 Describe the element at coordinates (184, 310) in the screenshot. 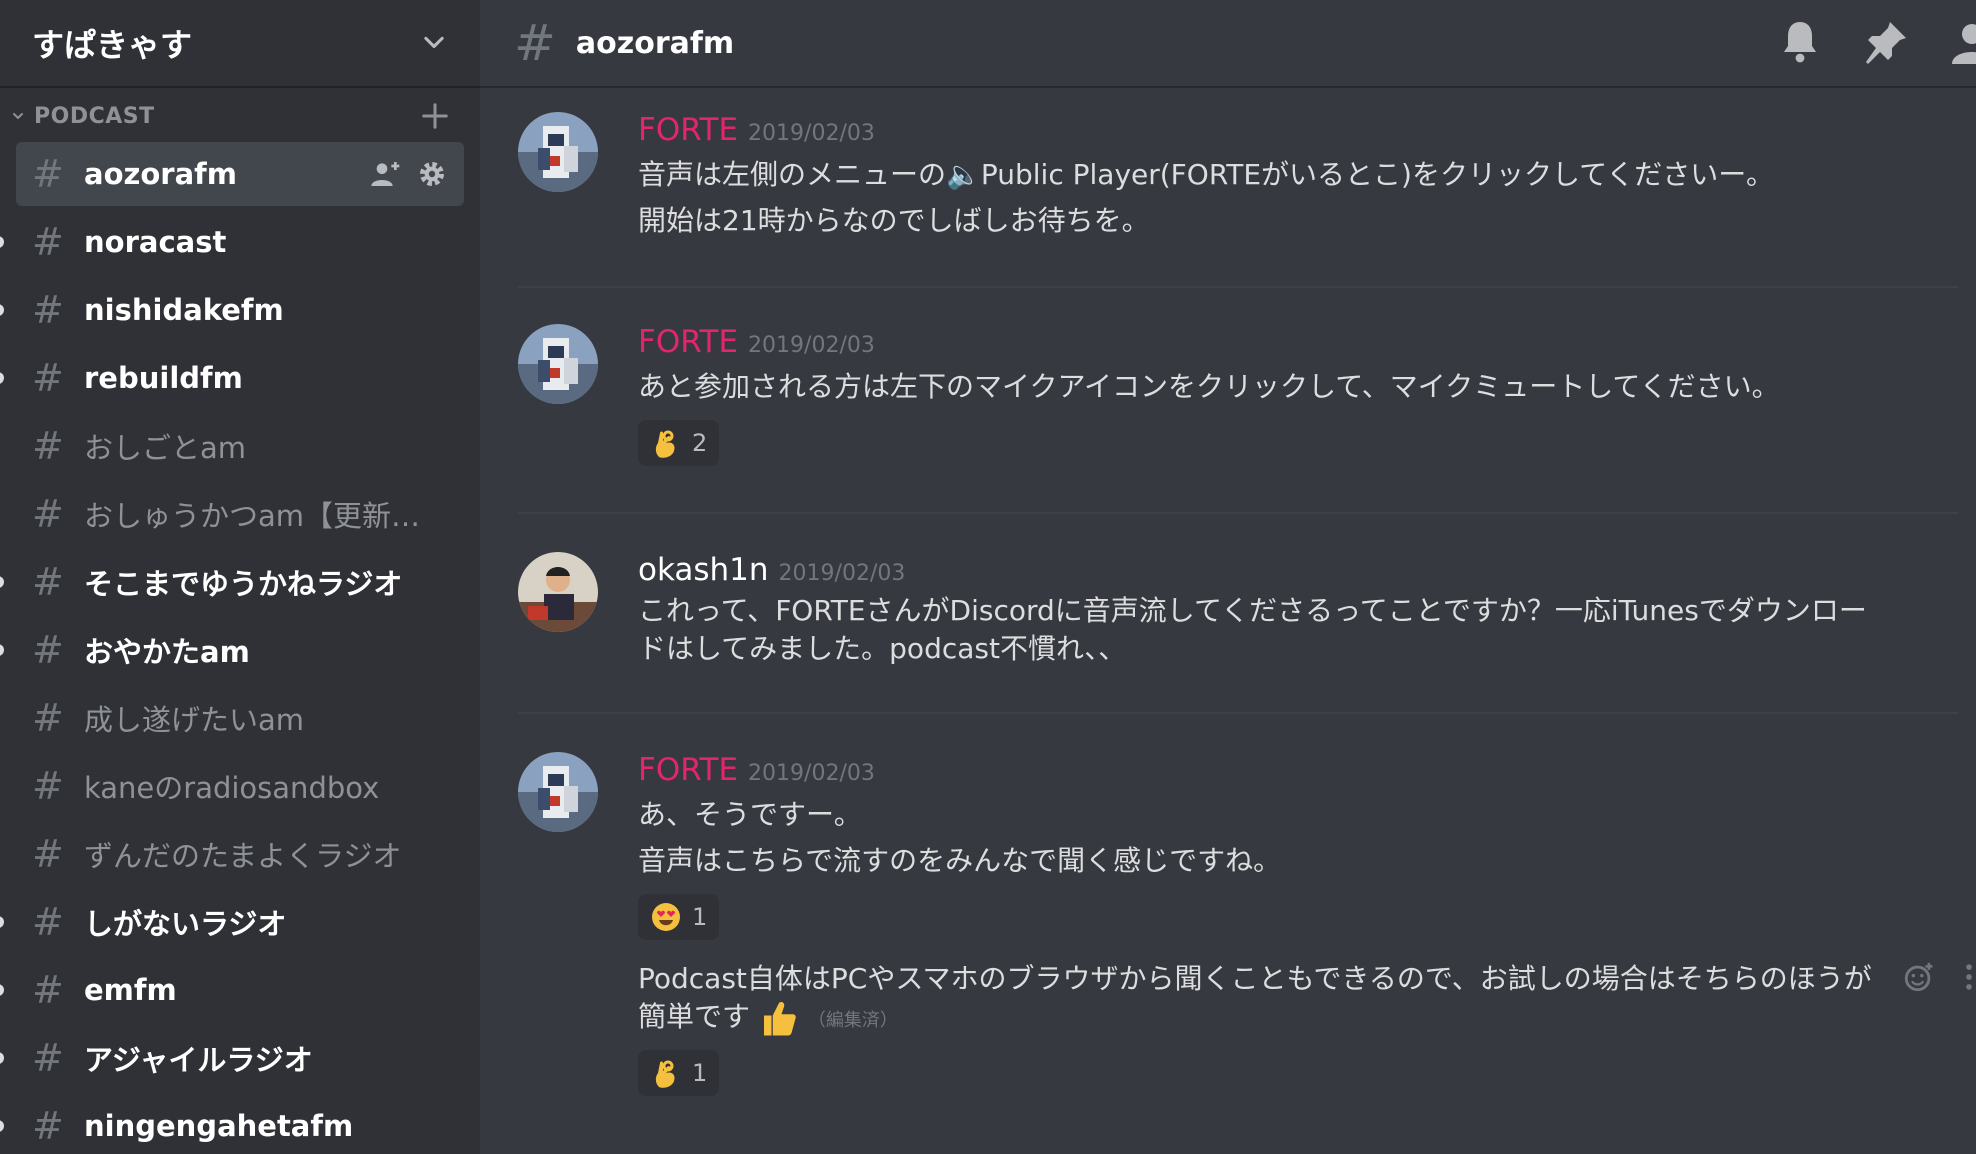

I see `channel-name: nishidakefm` at that location.